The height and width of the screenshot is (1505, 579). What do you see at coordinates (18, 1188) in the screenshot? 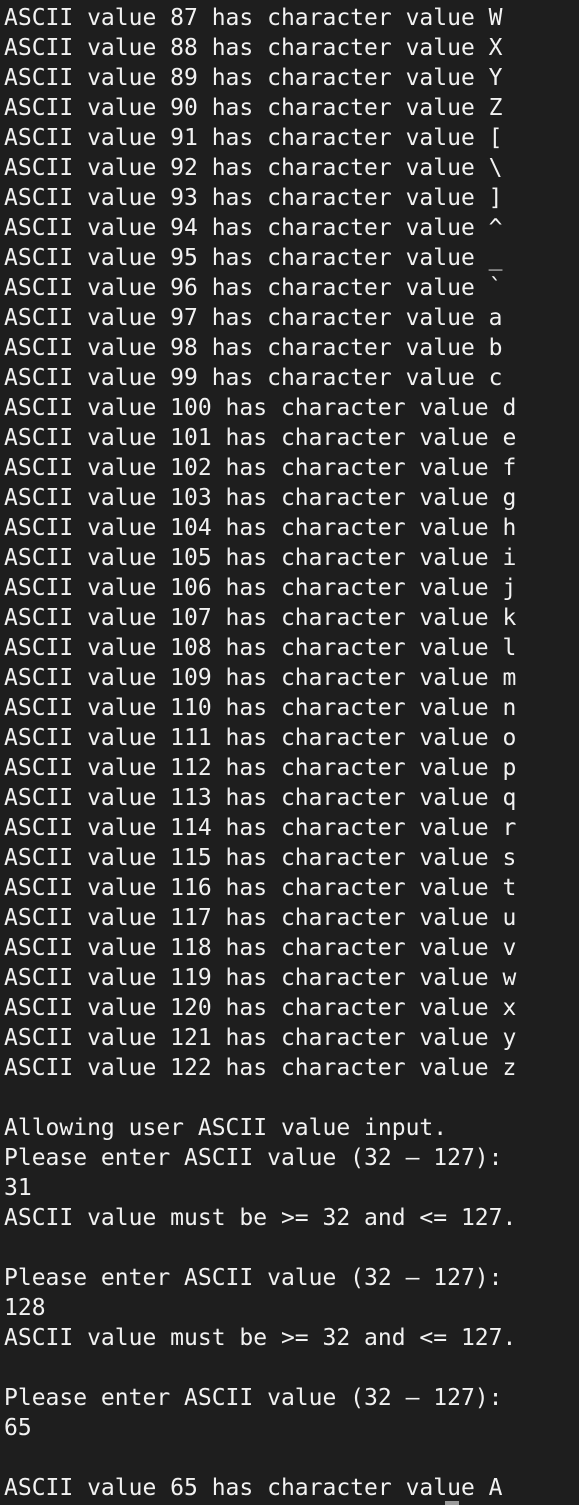
I see `terminal-line: 31` at bounding box center [18, 1188].